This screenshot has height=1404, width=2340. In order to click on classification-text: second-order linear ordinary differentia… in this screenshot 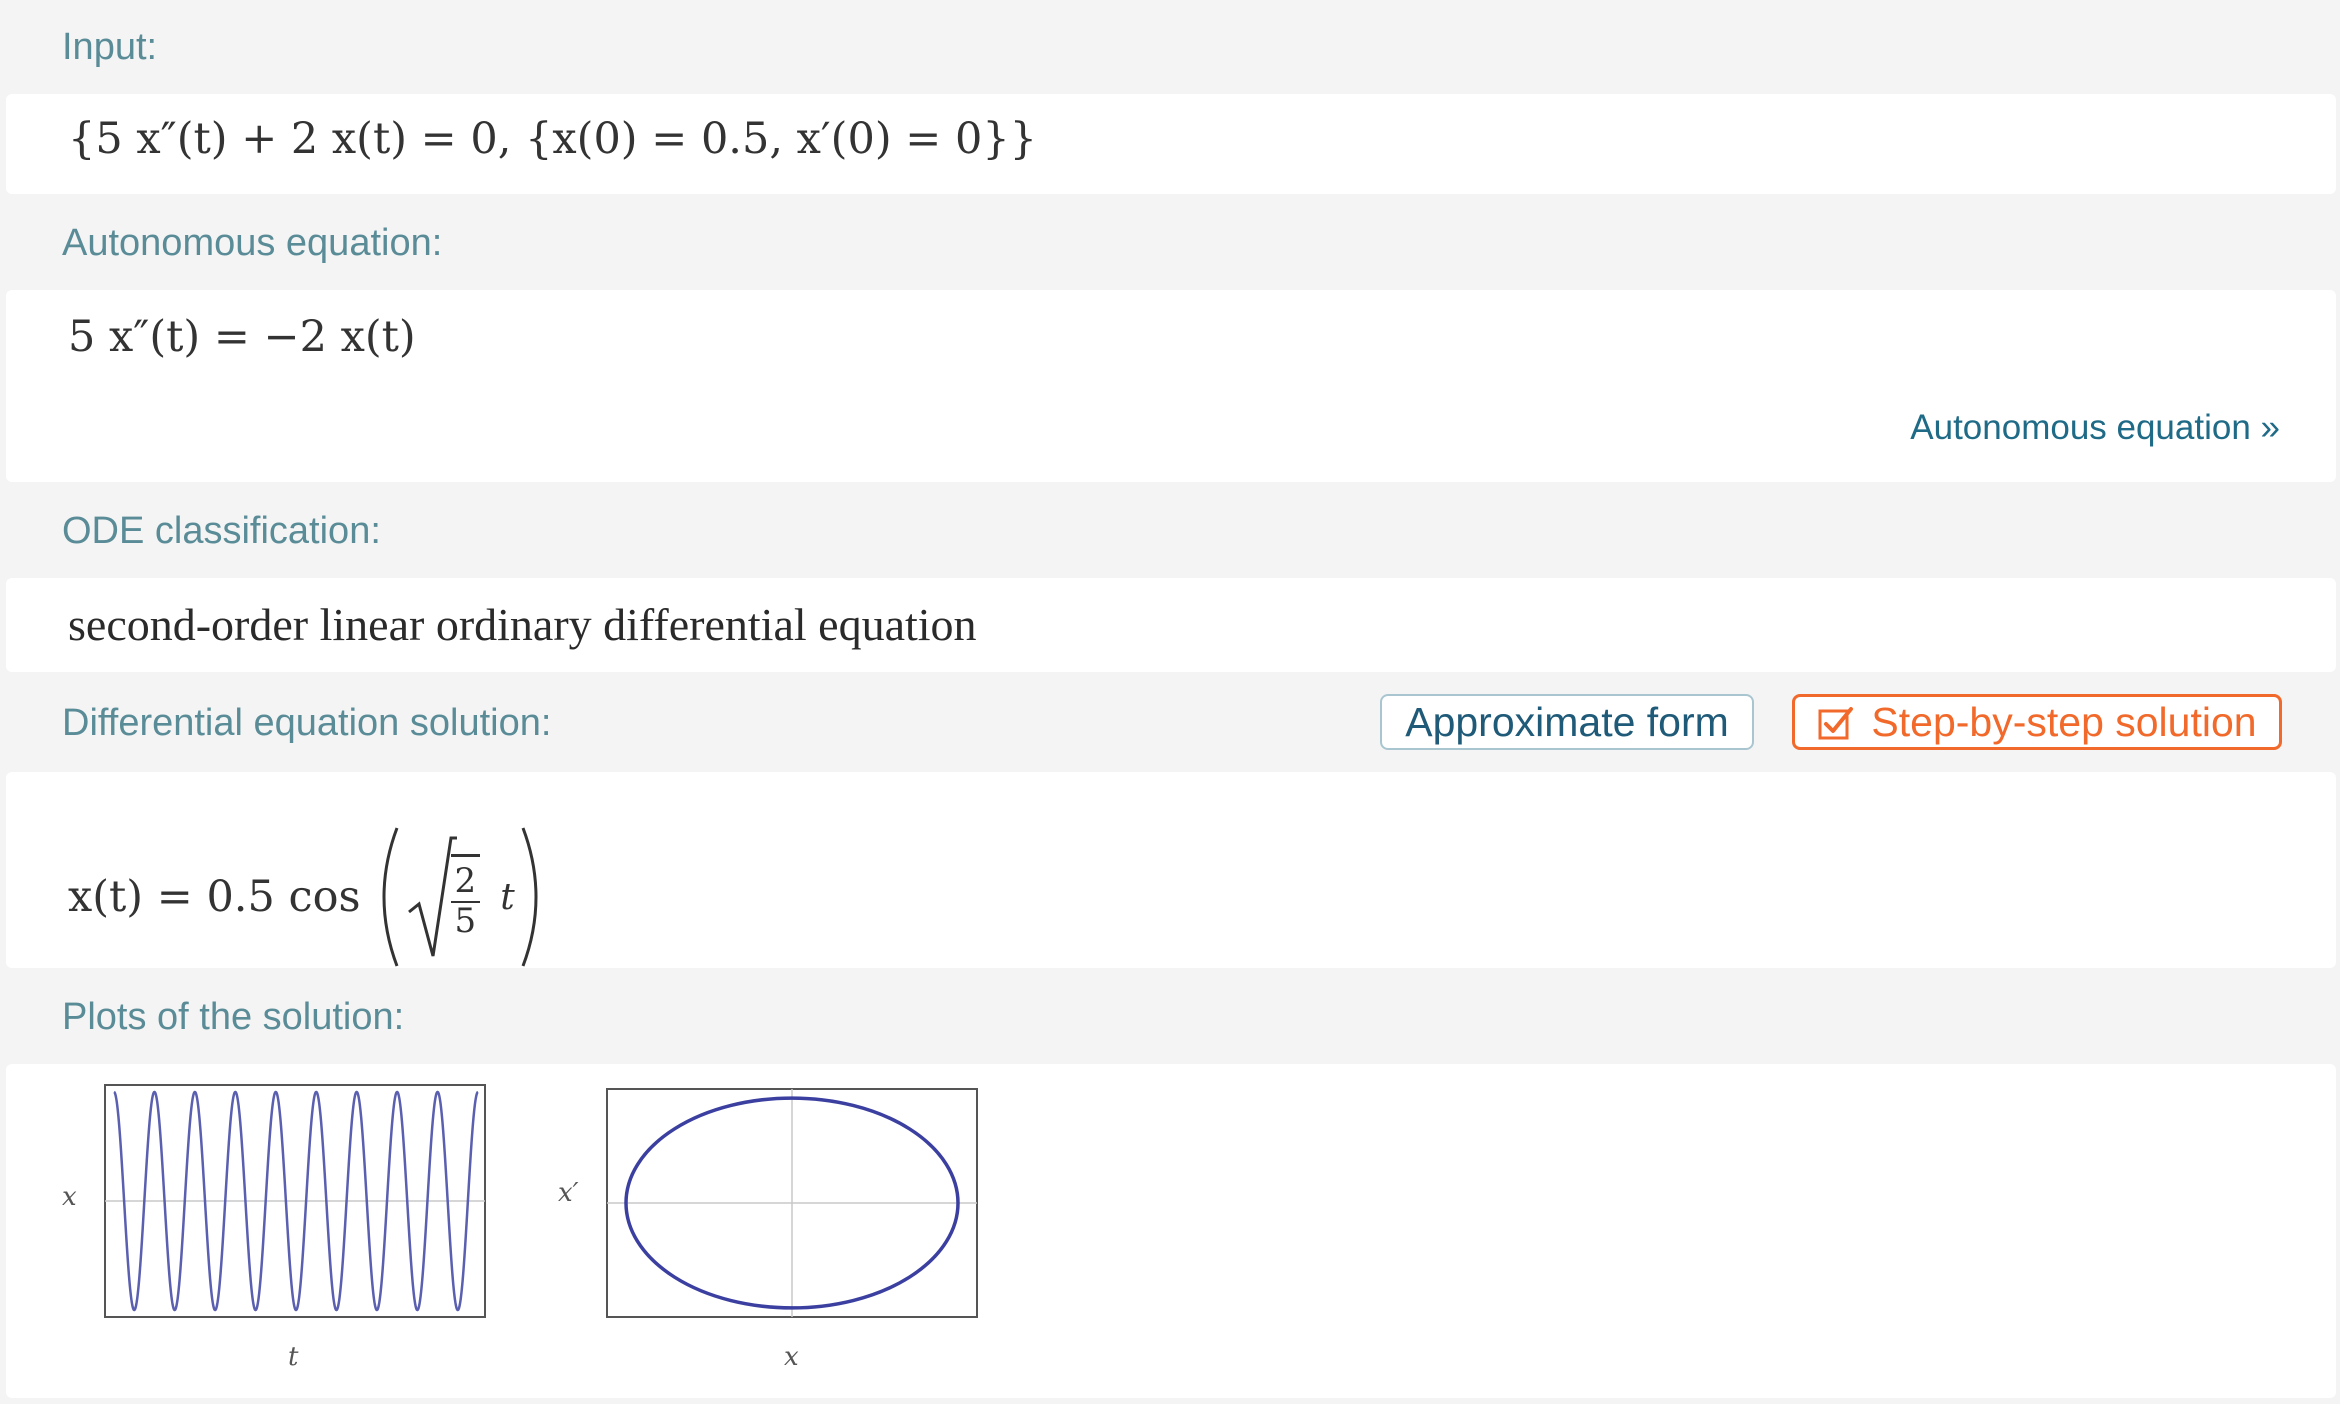, I will do `click(522, 624)`.